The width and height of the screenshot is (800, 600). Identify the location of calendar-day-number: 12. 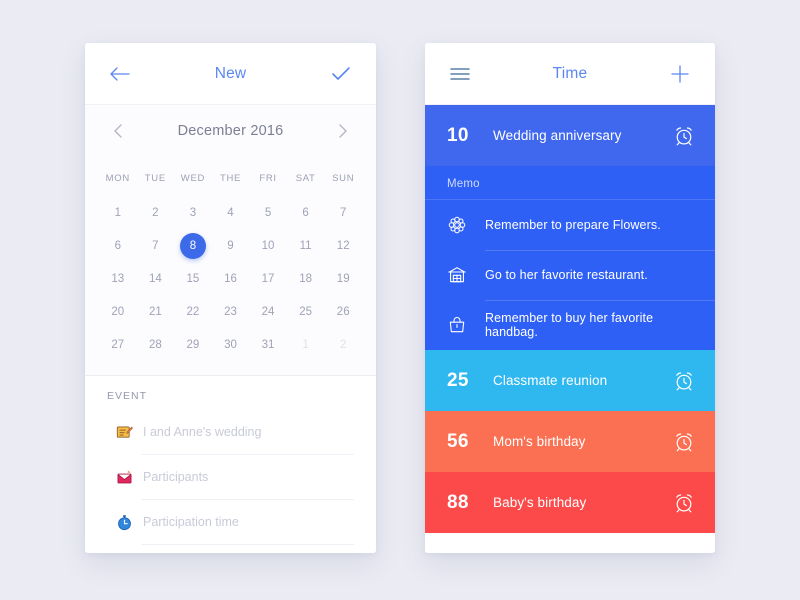
(343, 245).